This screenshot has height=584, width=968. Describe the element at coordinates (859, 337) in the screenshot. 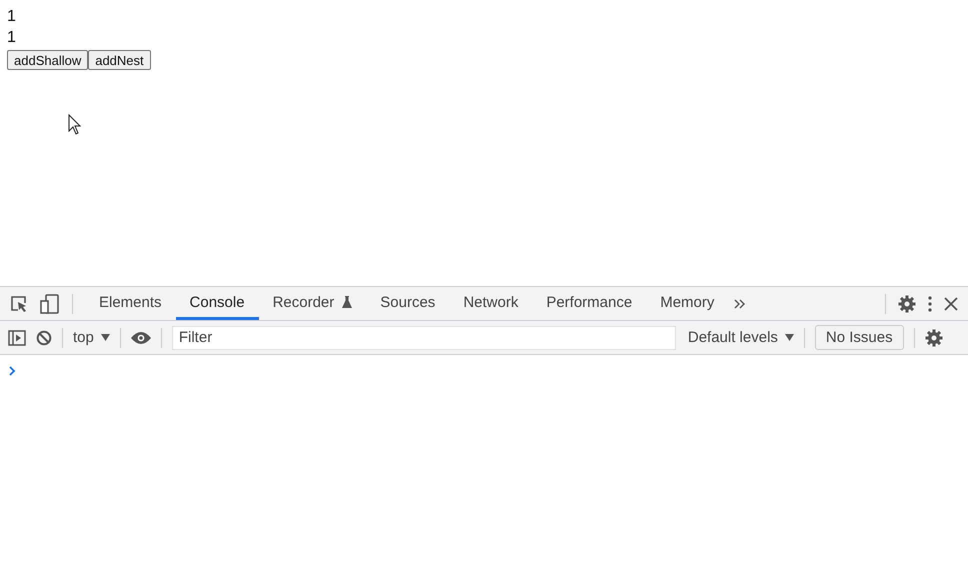

I see `issues-button: No Issues` at that location.